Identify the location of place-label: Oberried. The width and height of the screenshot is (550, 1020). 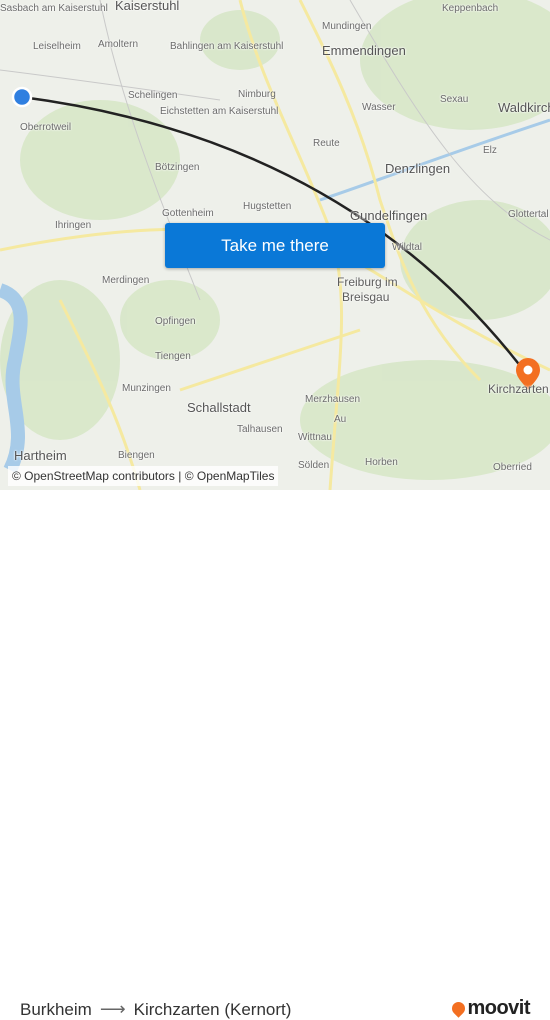
(512, 467).